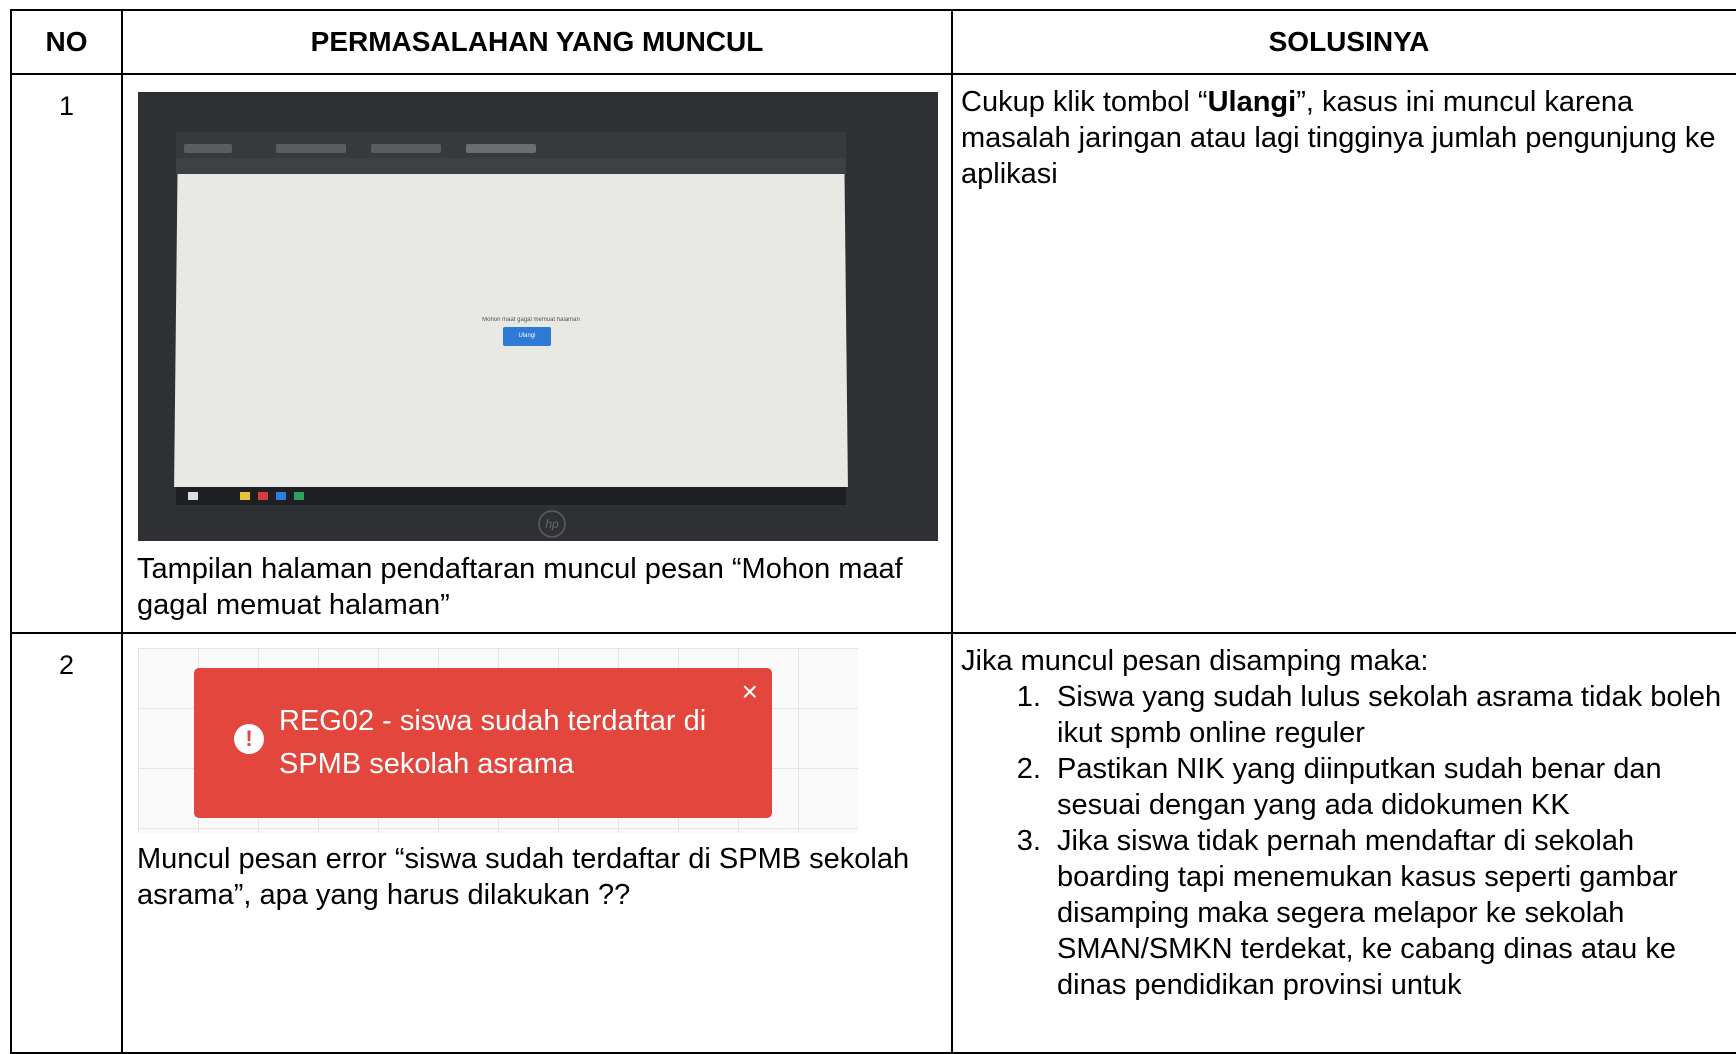 The image size is (1736, 1054). What do you see at coordinates (749, 691) in the screenshot?
I see `close-icon: ×` at bounding box center [749, 691].